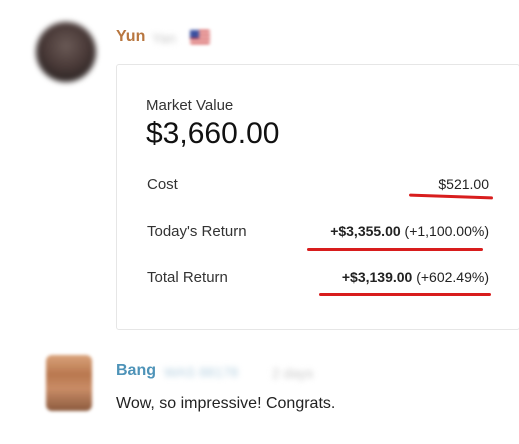  I want to click on us-flag-icon, so click(200, 37).